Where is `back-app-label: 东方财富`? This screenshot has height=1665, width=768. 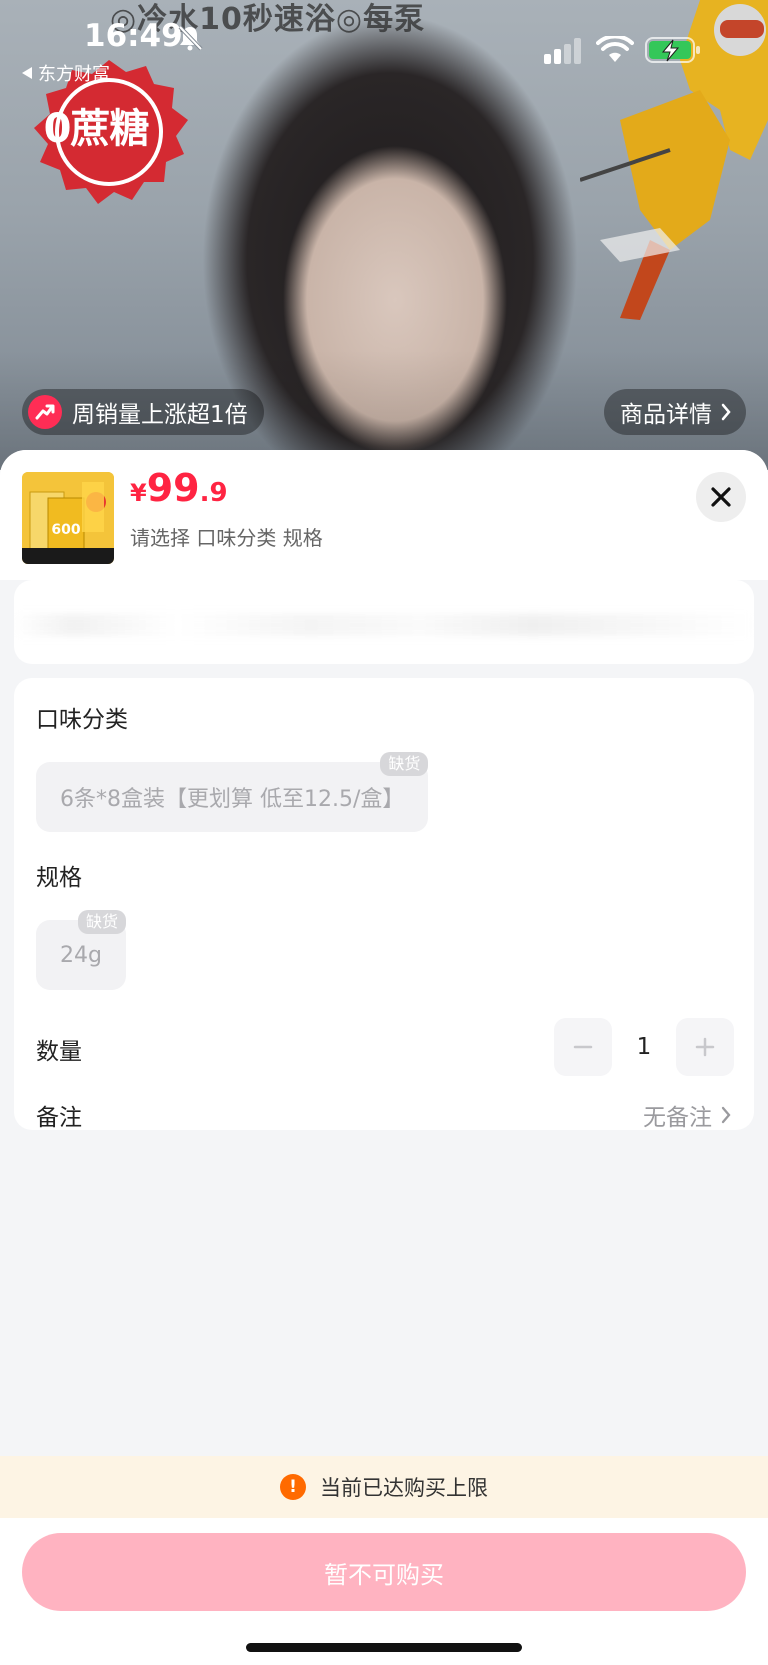
back-app-label: 东方财富 is located at coordinates (74, 74).